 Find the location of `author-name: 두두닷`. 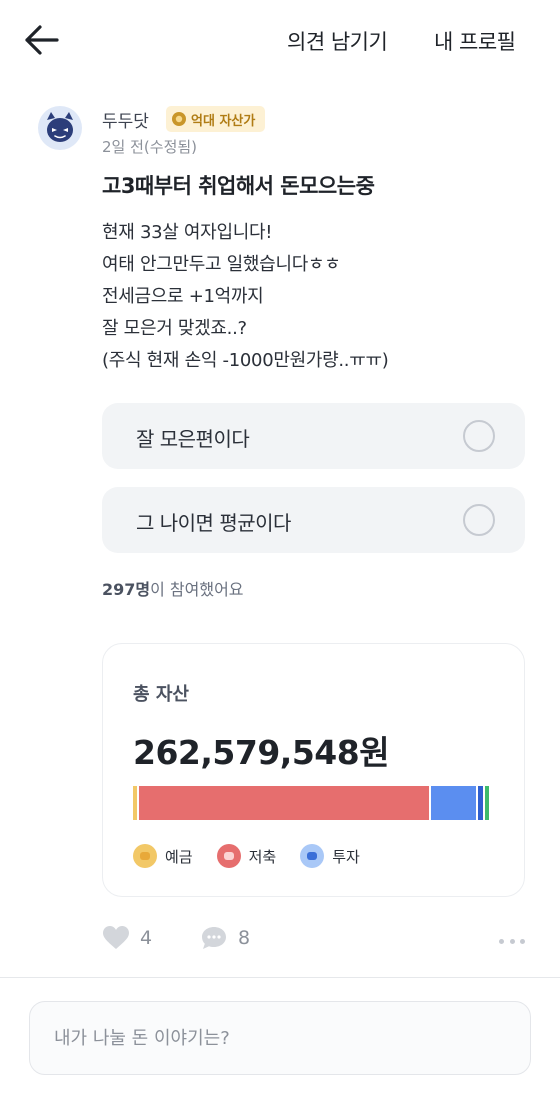

author-name: 두두닷 is located at coordinates (125, 119).